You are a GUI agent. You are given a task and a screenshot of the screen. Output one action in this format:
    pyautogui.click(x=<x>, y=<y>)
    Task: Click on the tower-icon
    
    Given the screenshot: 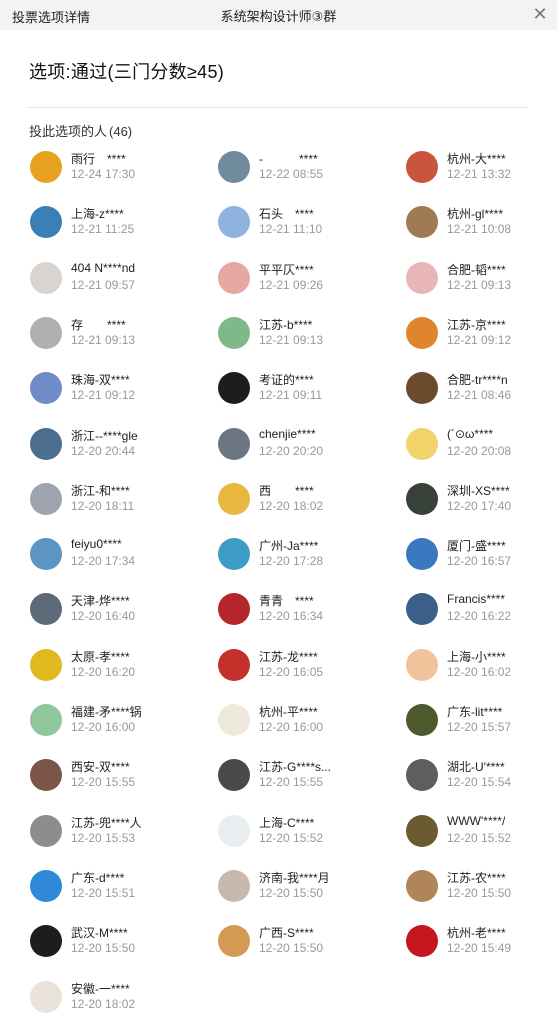 What is the action you would take?
    pyautogui.click(x=234, y=222)
    